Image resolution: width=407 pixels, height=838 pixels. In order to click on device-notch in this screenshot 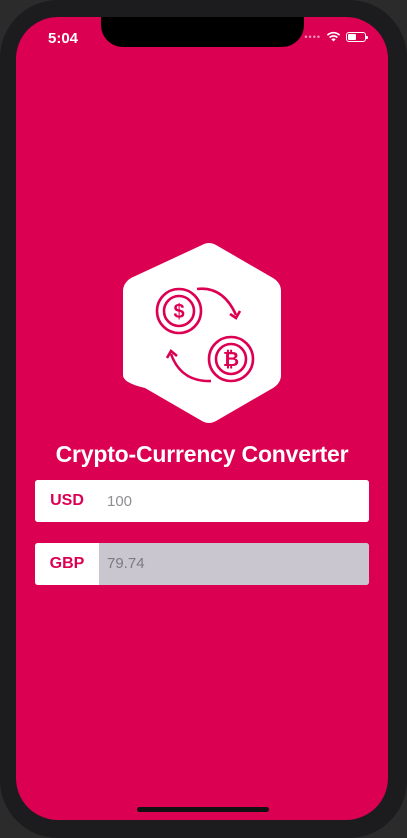, I will do `click(202, 32)`.